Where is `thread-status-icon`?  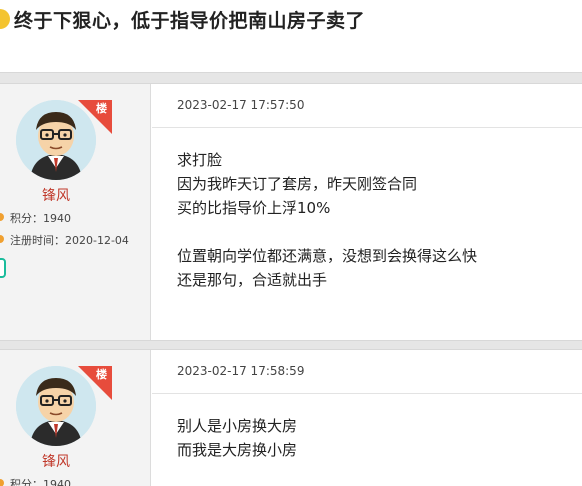 thread-status-icon is located at coordinates (5, 19).